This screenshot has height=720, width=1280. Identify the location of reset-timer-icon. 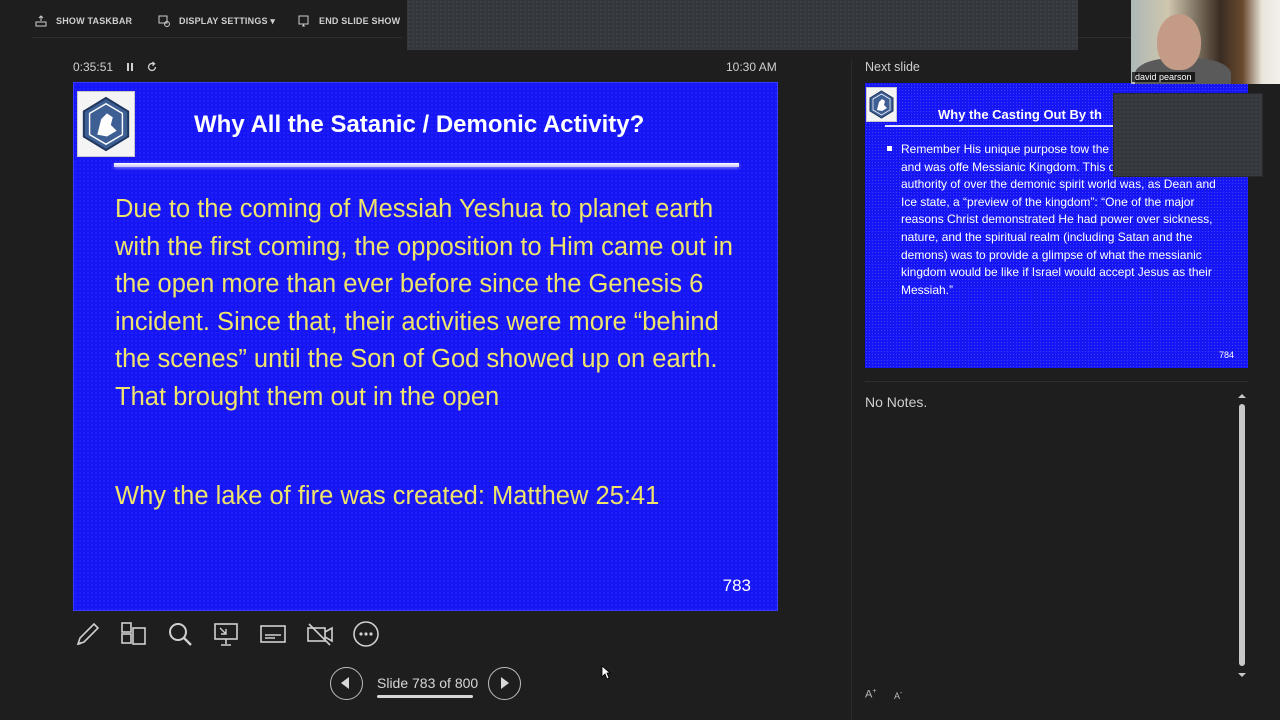
(152, 67).